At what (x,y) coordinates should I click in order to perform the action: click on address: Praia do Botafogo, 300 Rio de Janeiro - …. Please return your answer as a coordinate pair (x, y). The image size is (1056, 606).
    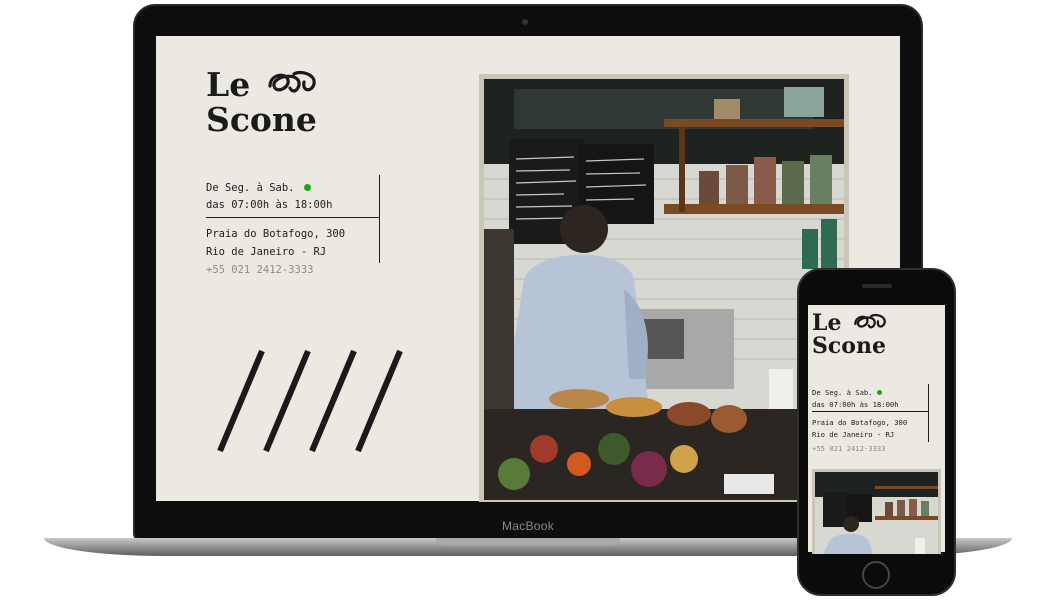
    Looking at the image, I should click on (275, 243).